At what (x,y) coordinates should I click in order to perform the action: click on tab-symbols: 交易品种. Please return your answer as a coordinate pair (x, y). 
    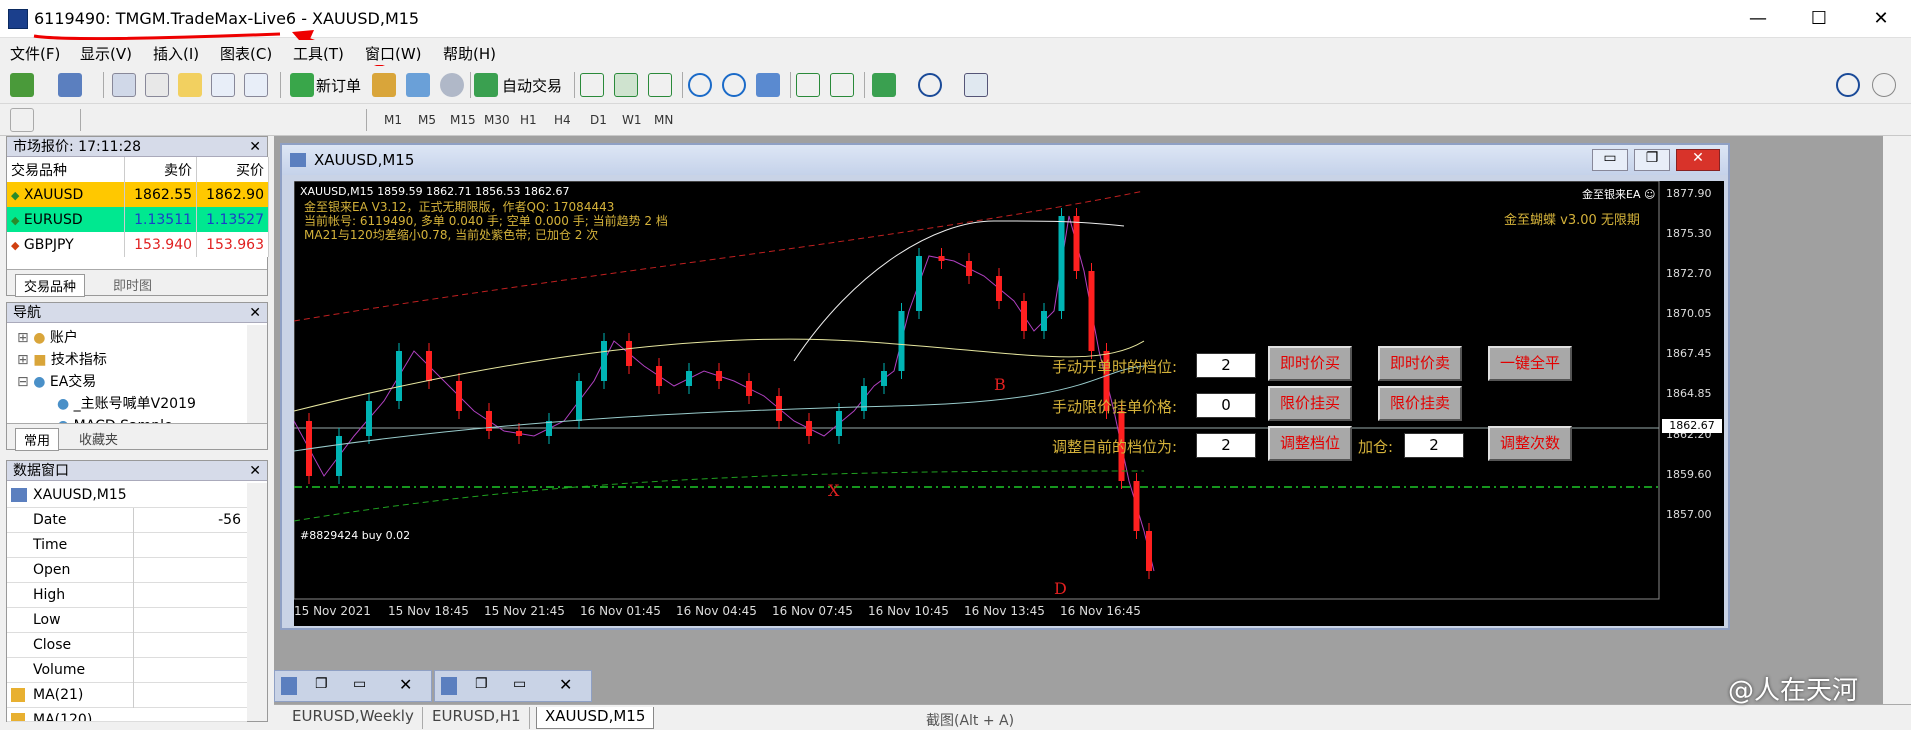
    Looking at the image, I should click on (50, 285).